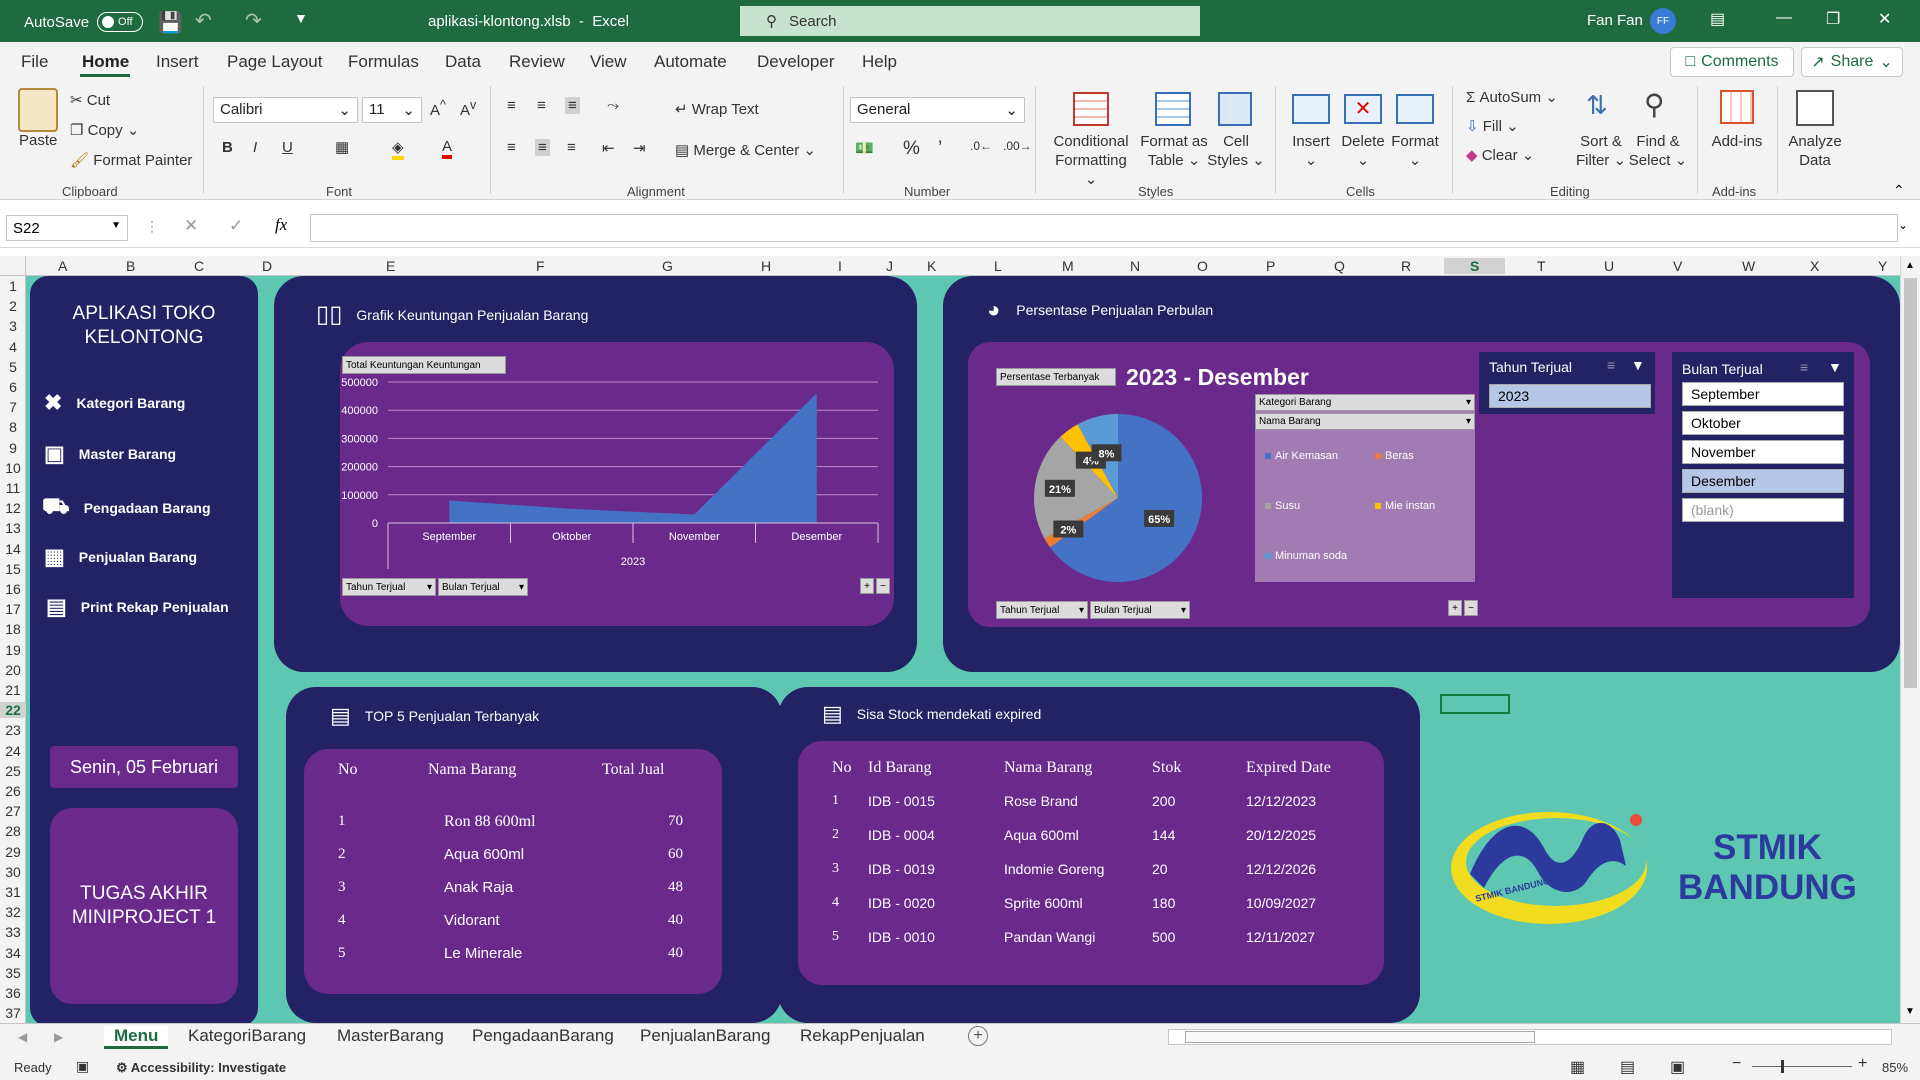  What do you see at coordinates (255, 147) in the screenshot?
I see `italic-button: I` at bounding box center [255, 147].